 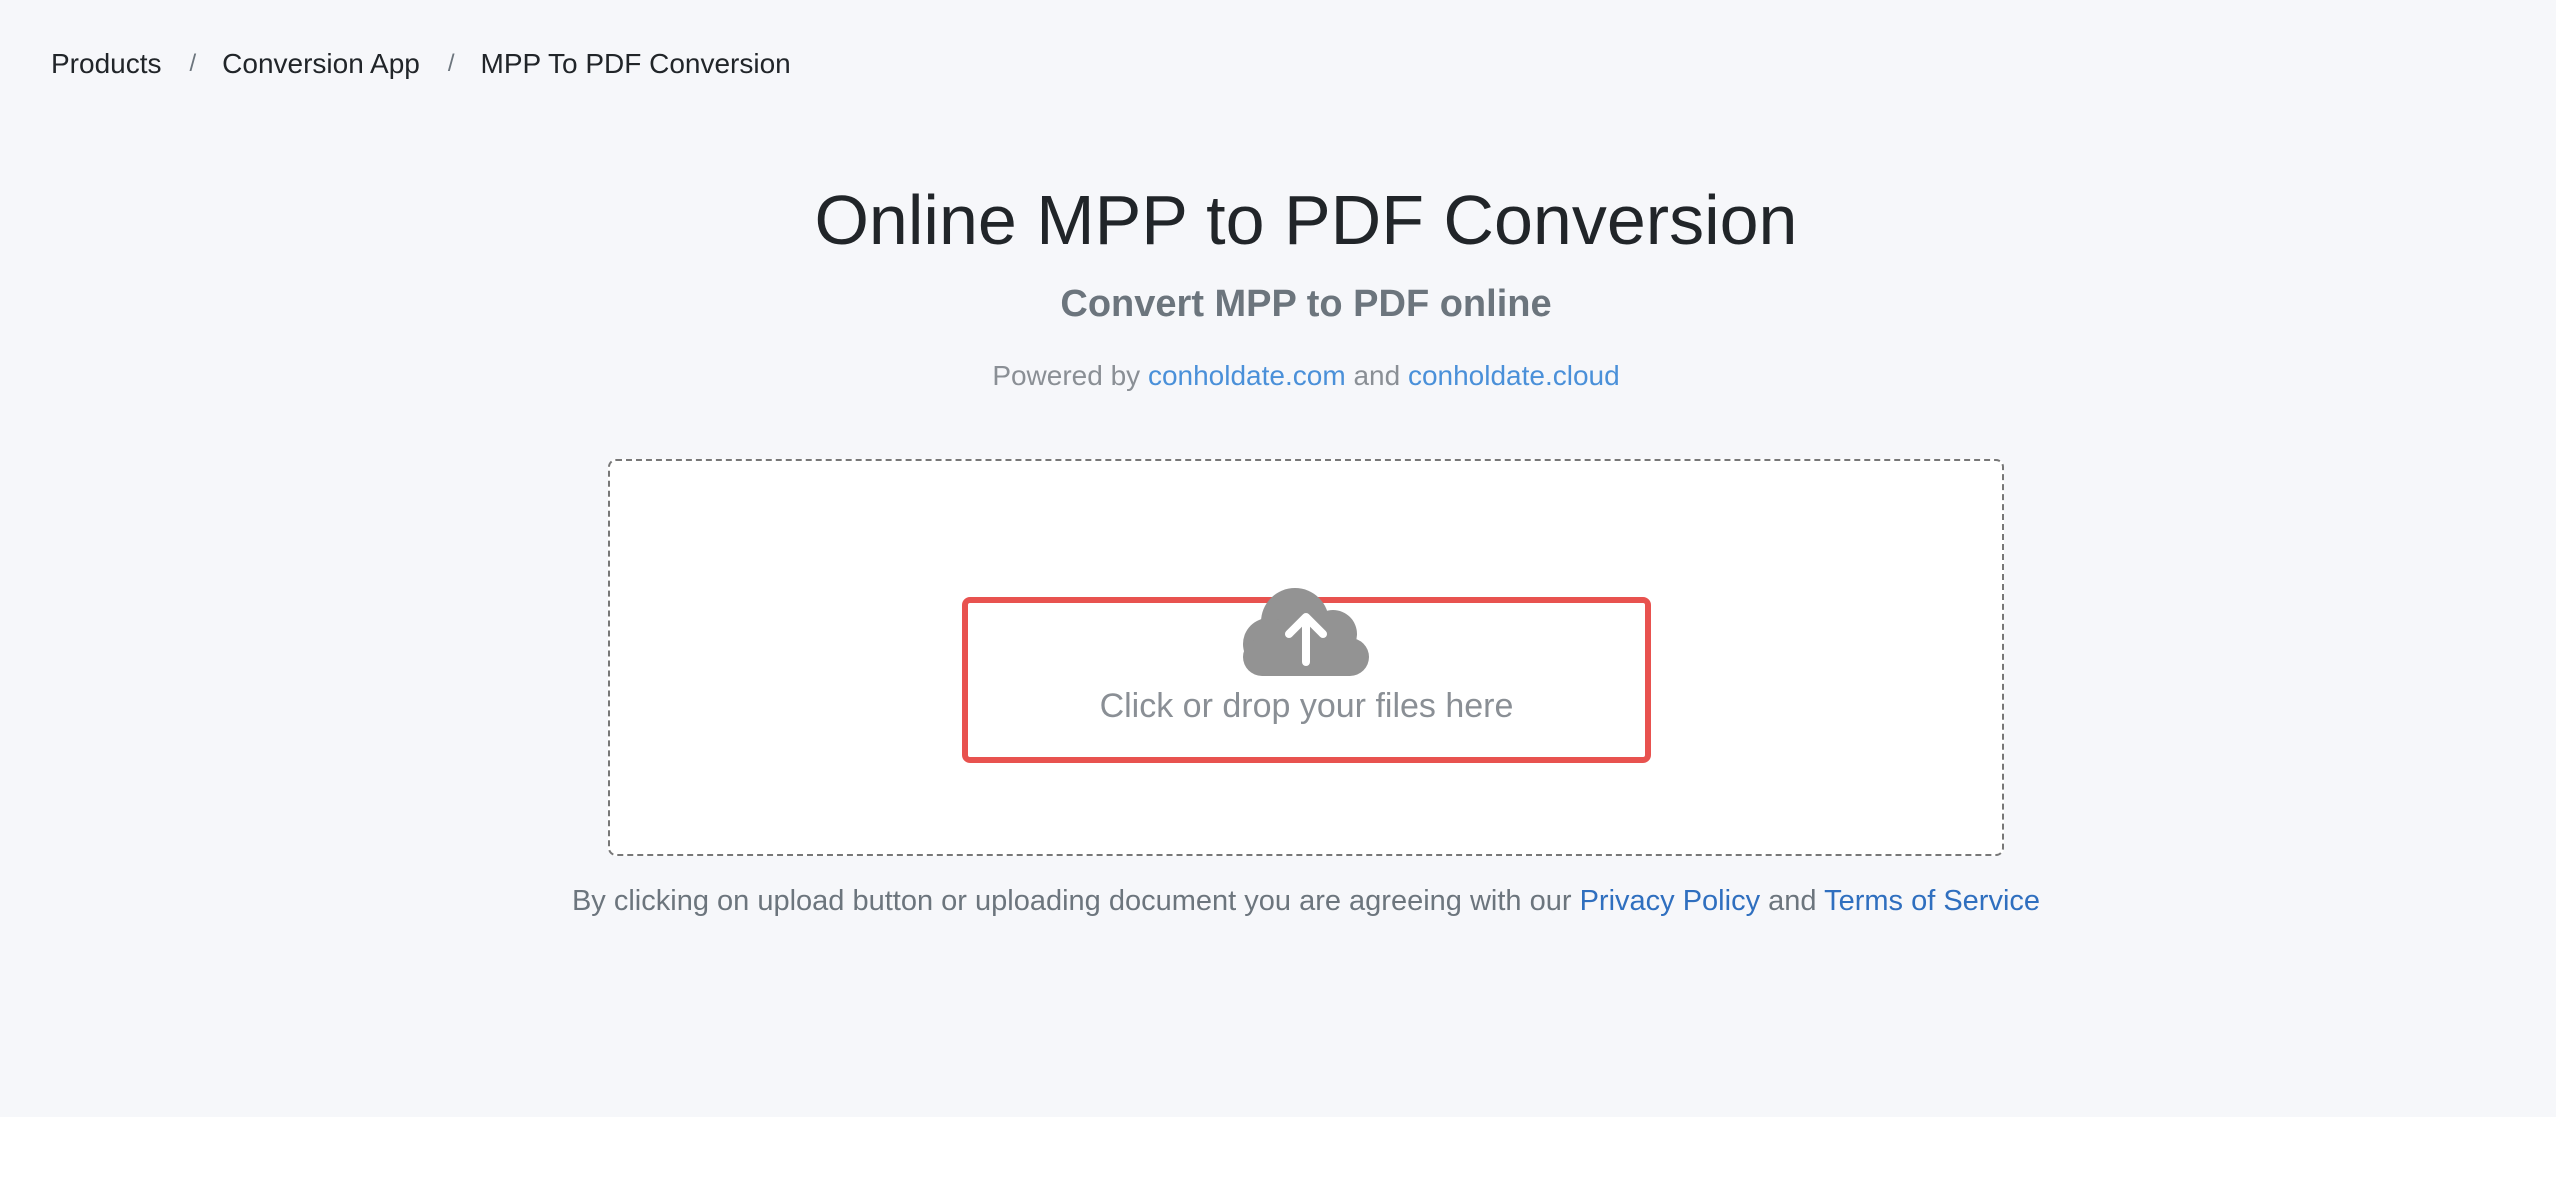 What do you see at coordinates (1247, 375) in the screenshot?
I see `conholdate-com-link: conholdate.com` at bounding box center [1247, 375].